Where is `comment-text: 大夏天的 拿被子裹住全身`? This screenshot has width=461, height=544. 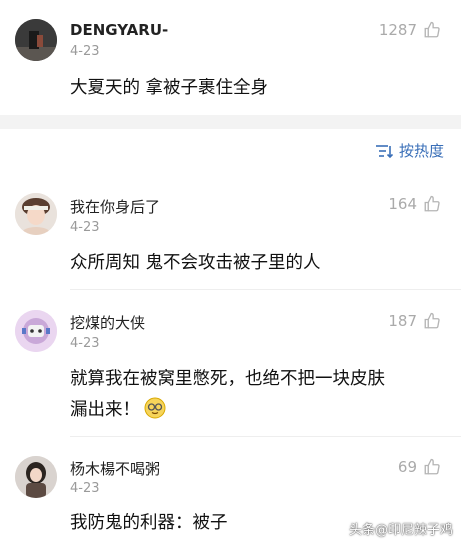
comment-text: 大夏天的 拿被子裹住全身 is located at coordinates (169, 88).